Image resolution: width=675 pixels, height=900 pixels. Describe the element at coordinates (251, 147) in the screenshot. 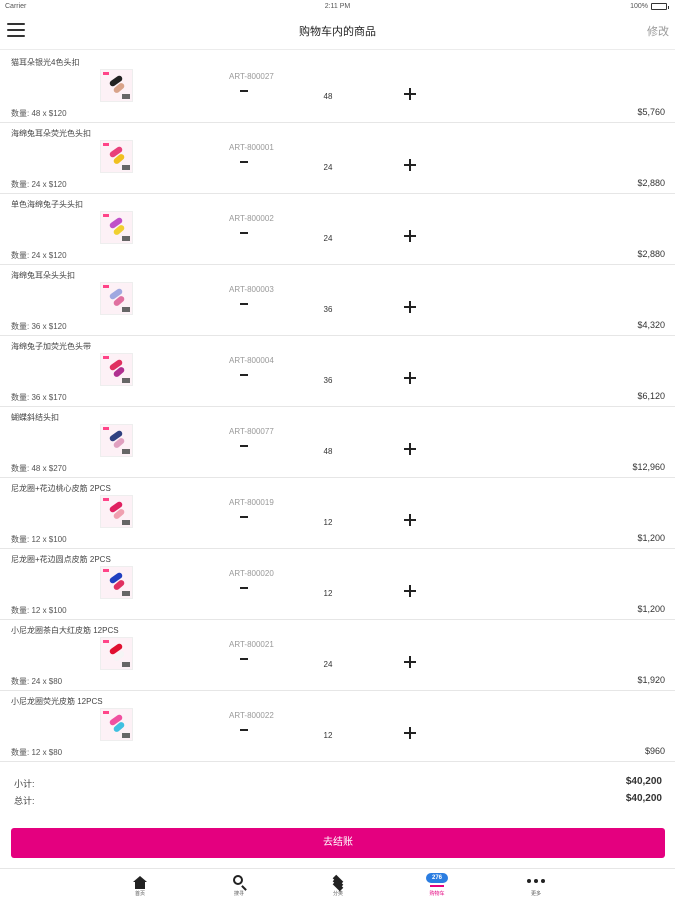

I see `item-code: ART-800001` at that location.